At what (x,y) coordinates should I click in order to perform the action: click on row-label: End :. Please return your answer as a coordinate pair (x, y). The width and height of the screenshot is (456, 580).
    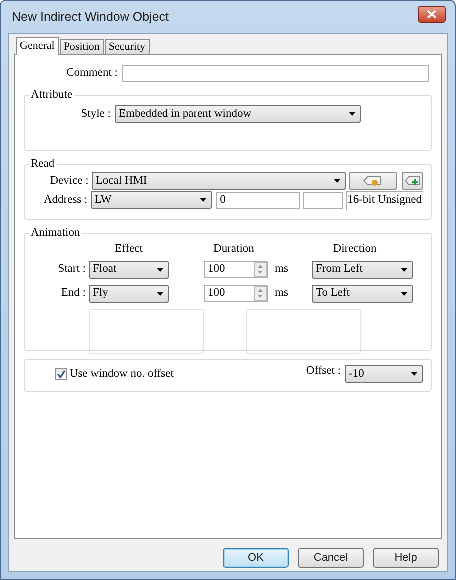
    Looking at the image, I should click on (73, 293).